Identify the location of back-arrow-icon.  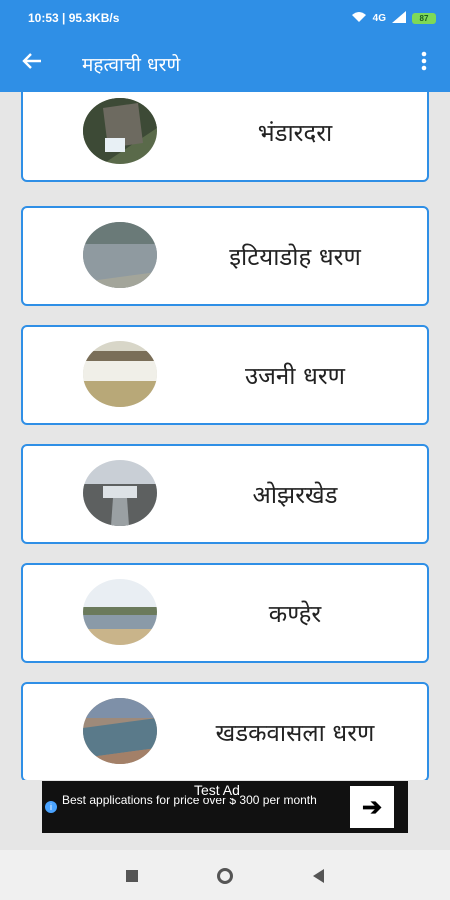
(32, 64).